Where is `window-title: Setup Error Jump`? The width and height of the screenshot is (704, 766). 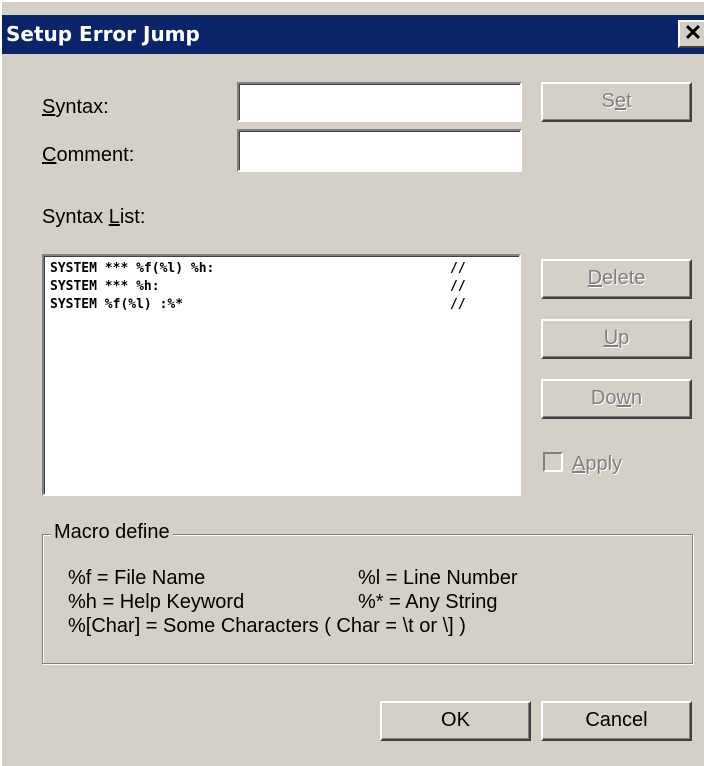
window-title: Setup Error Jump is located at coordinates (103, 34).